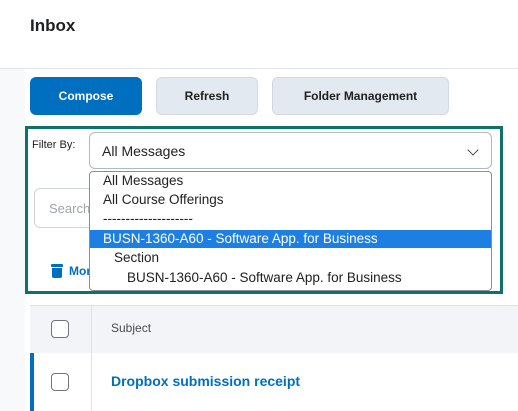 The width and height of the screenshot is (518, 411). Describe the element at coordinates (360, 96) in the screenshot. I see `folder-management-button: Folder Management` at that location.